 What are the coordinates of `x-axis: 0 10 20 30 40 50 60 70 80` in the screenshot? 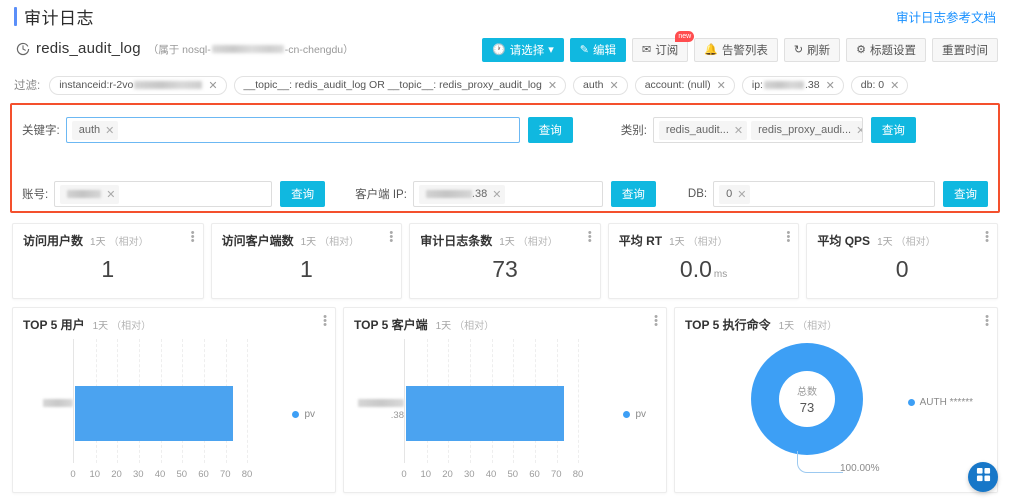 It's located at (500, 476).